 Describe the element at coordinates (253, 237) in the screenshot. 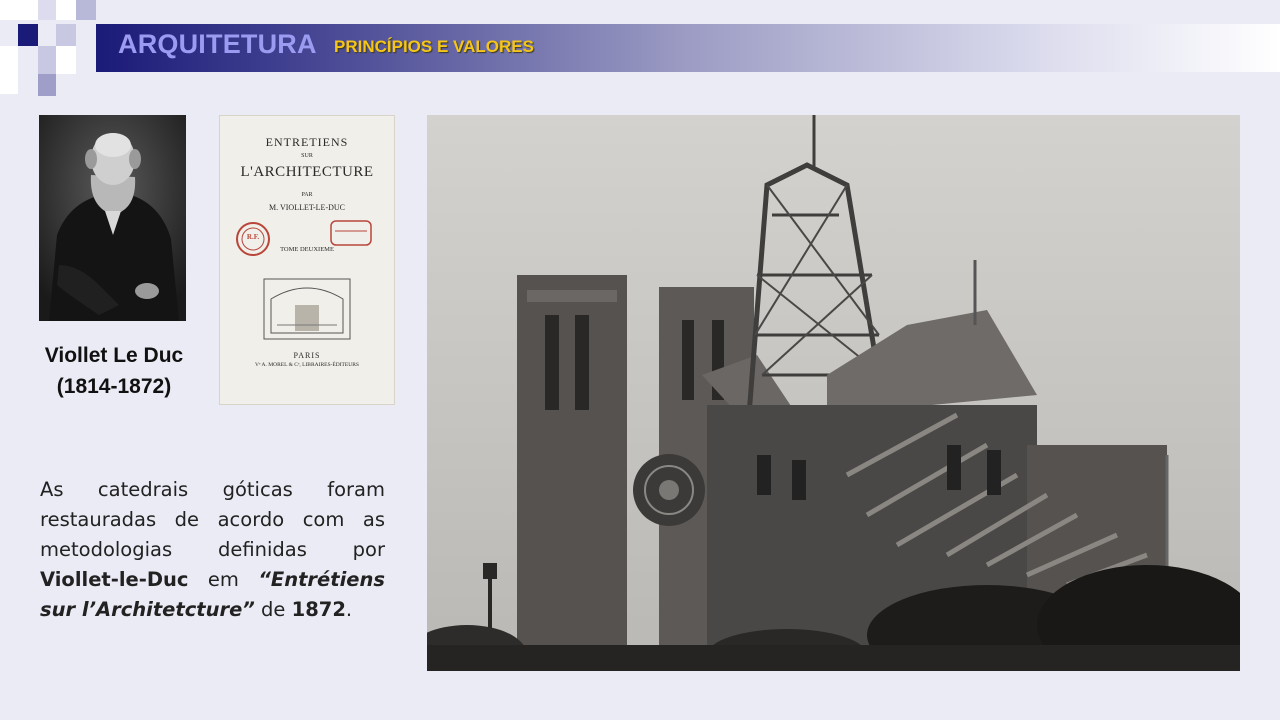

I see `book-stamp-text: R.F.` at that location.